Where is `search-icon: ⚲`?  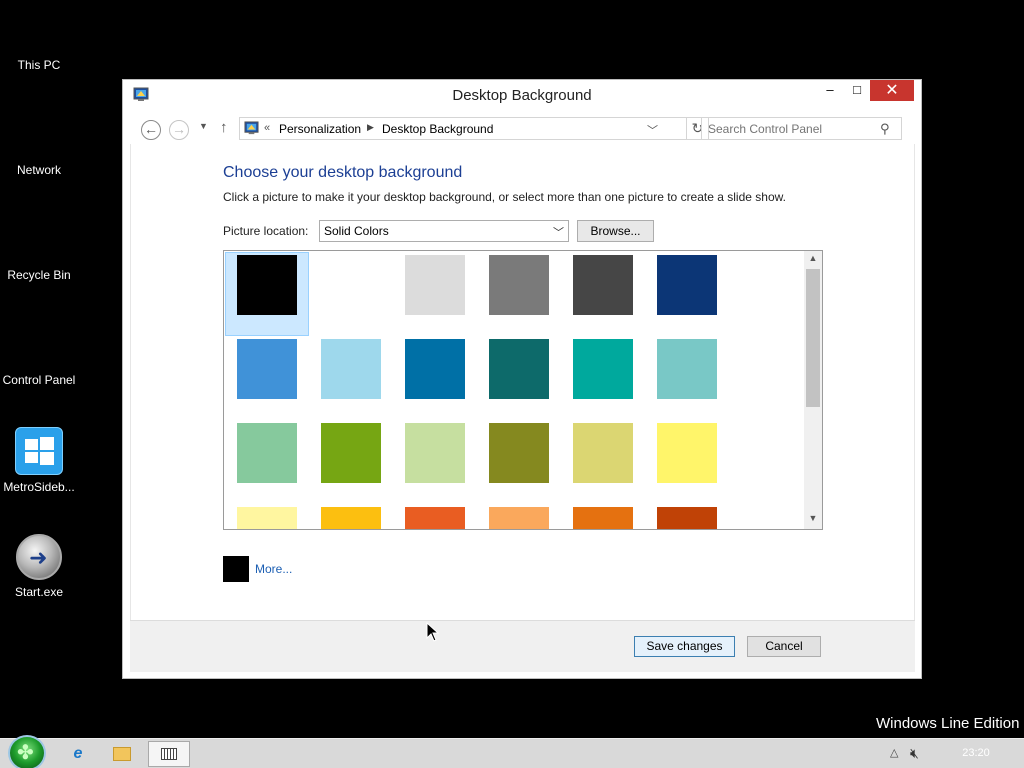
search-icon: ⚲ is located at coordinates (885, 129).